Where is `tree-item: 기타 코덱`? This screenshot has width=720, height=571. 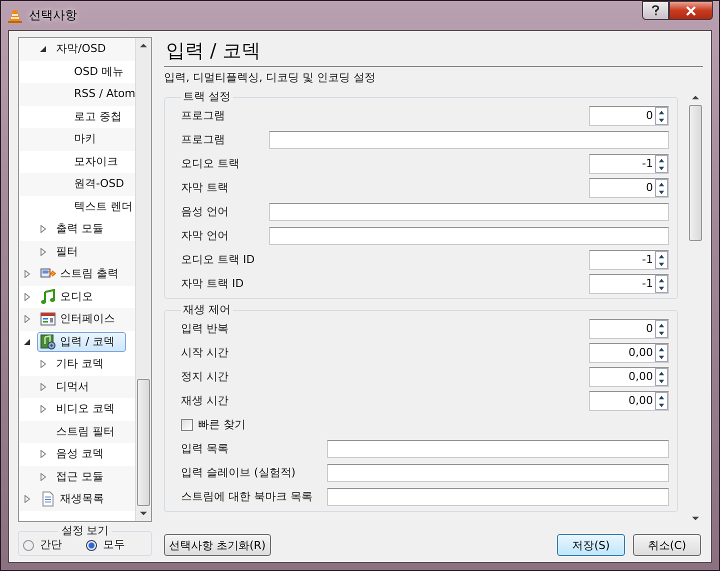 tree-item: 기타 코덱 is located at coordinates (79, 364).